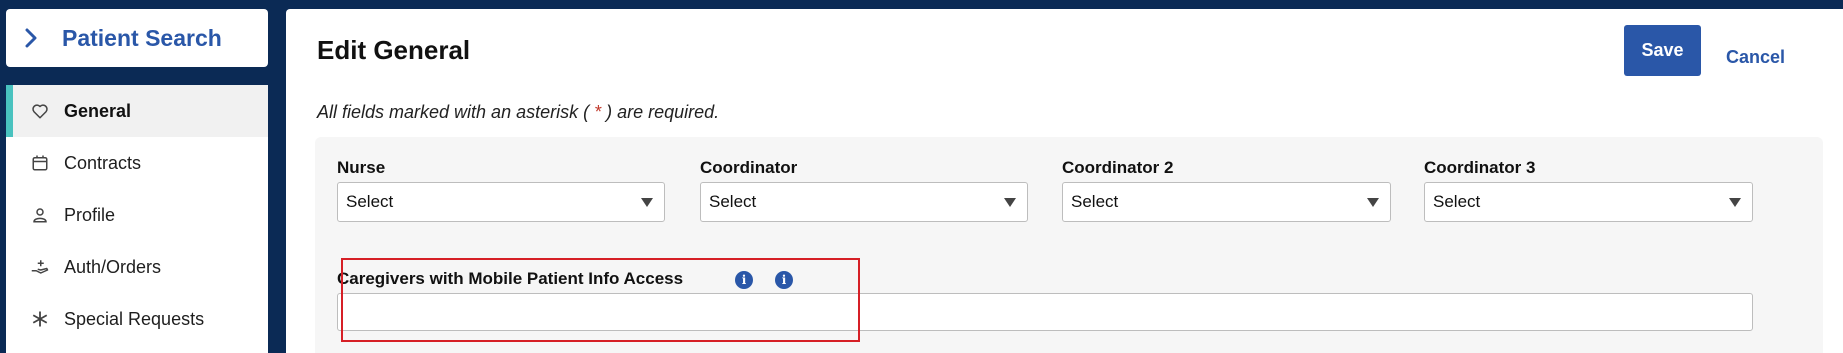 Image resolution: width=1843 pixels, height=353 pixels. Describe the element at coordinates (142, 37) in the screenshot. I see `patient-search-title: Patient Search` at that location.